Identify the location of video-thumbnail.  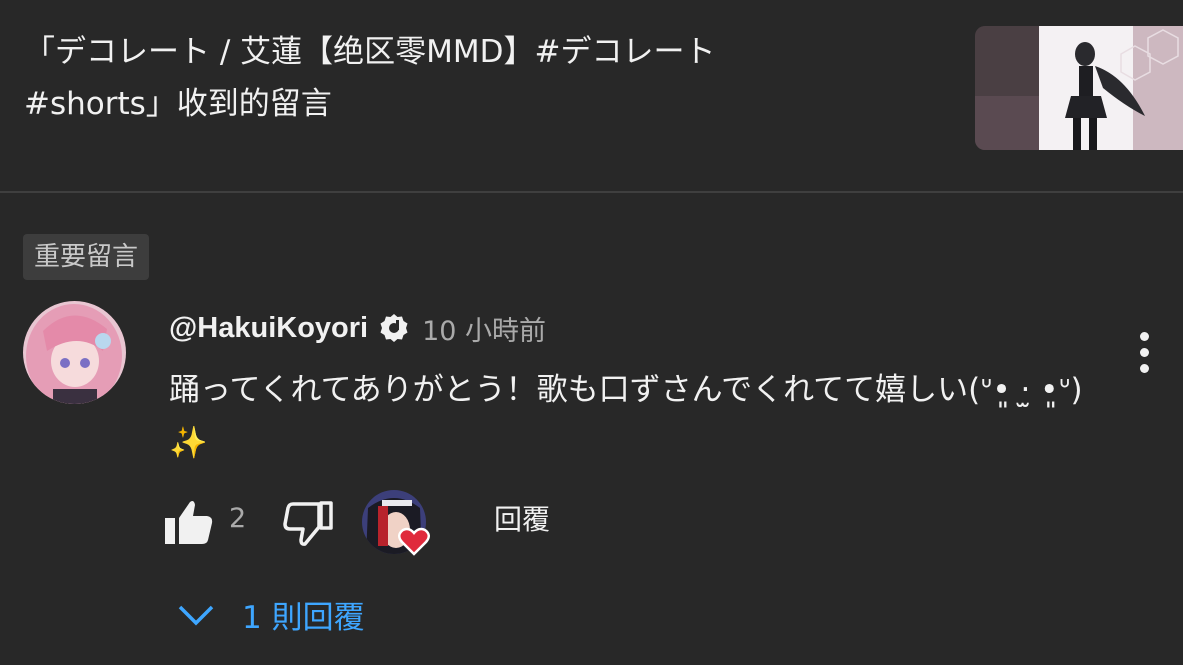
(1079, 88).